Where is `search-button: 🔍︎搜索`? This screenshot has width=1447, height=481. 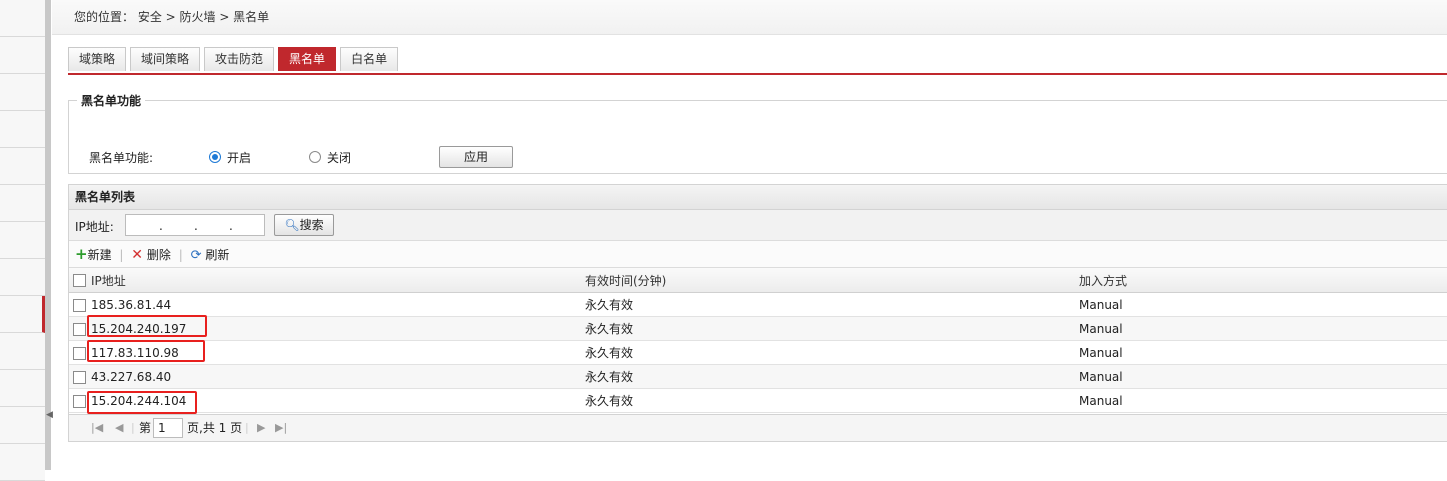
search-button: 🔍︎搜索 is located at coordinates (304, 225).